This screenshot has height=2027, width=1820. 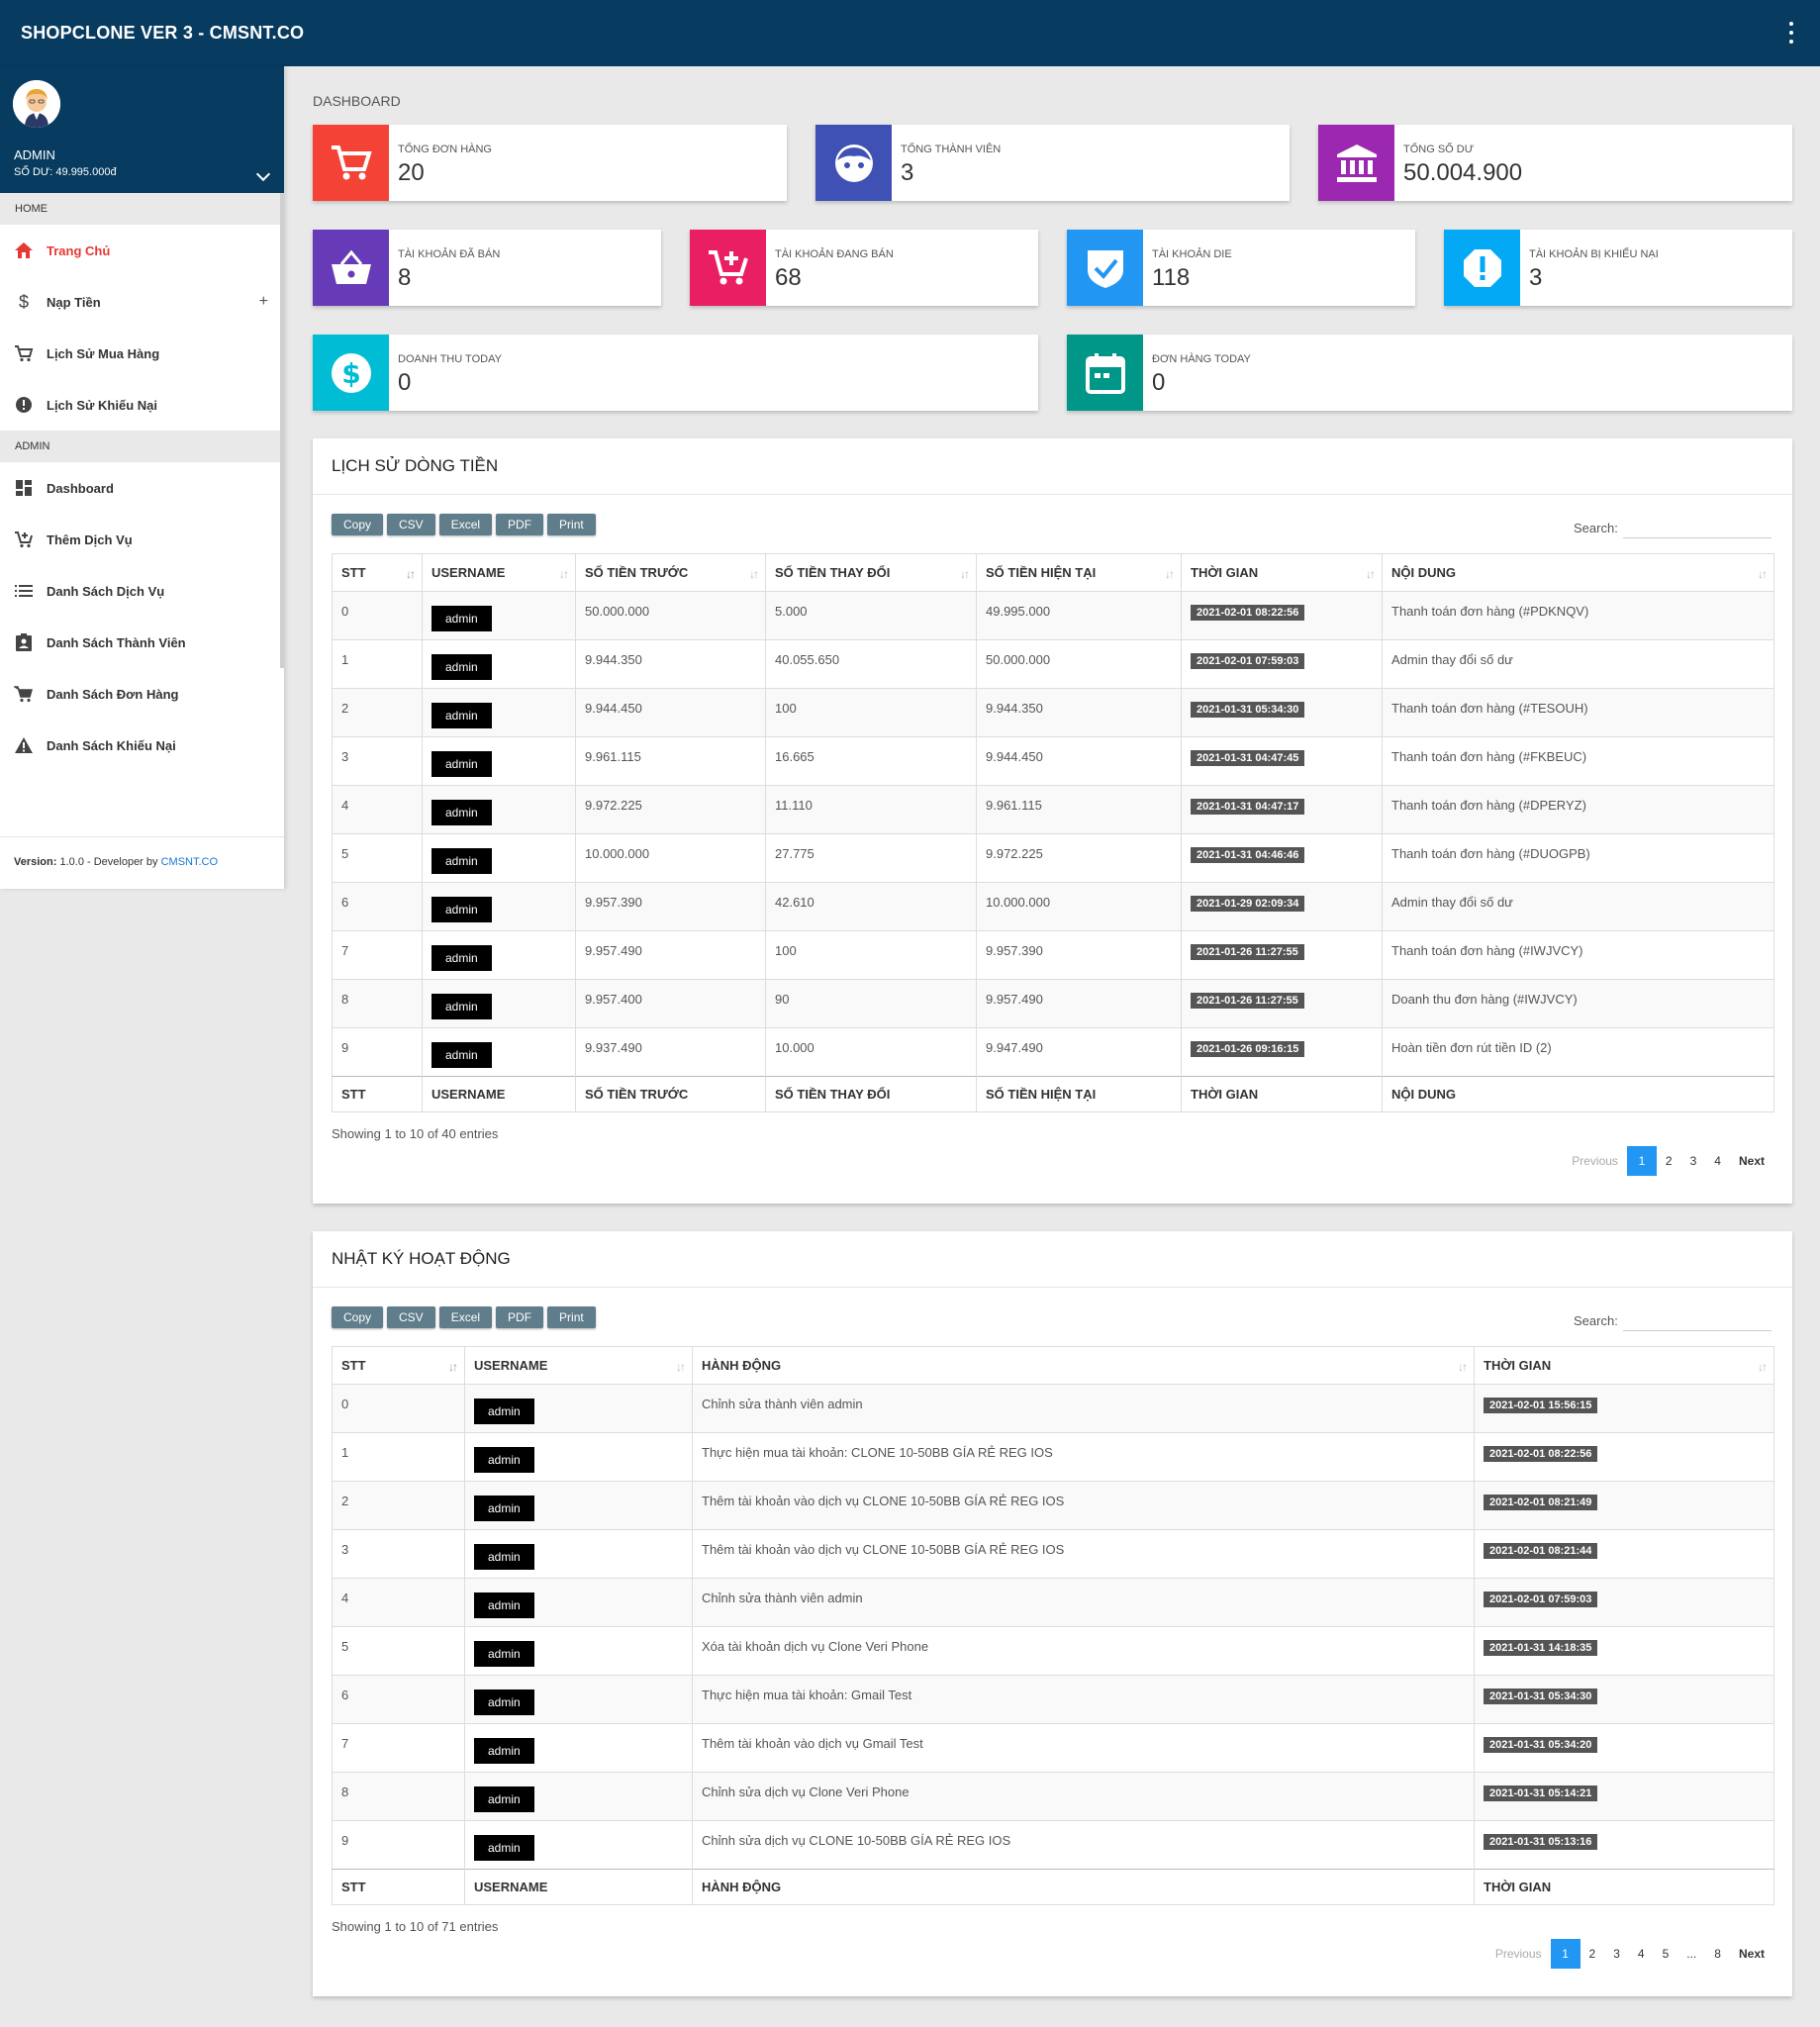 What do you see at coordinates (345, 1047) in the screenshot?
I see `cell-text: 9` at bounding box center [345, 1047].